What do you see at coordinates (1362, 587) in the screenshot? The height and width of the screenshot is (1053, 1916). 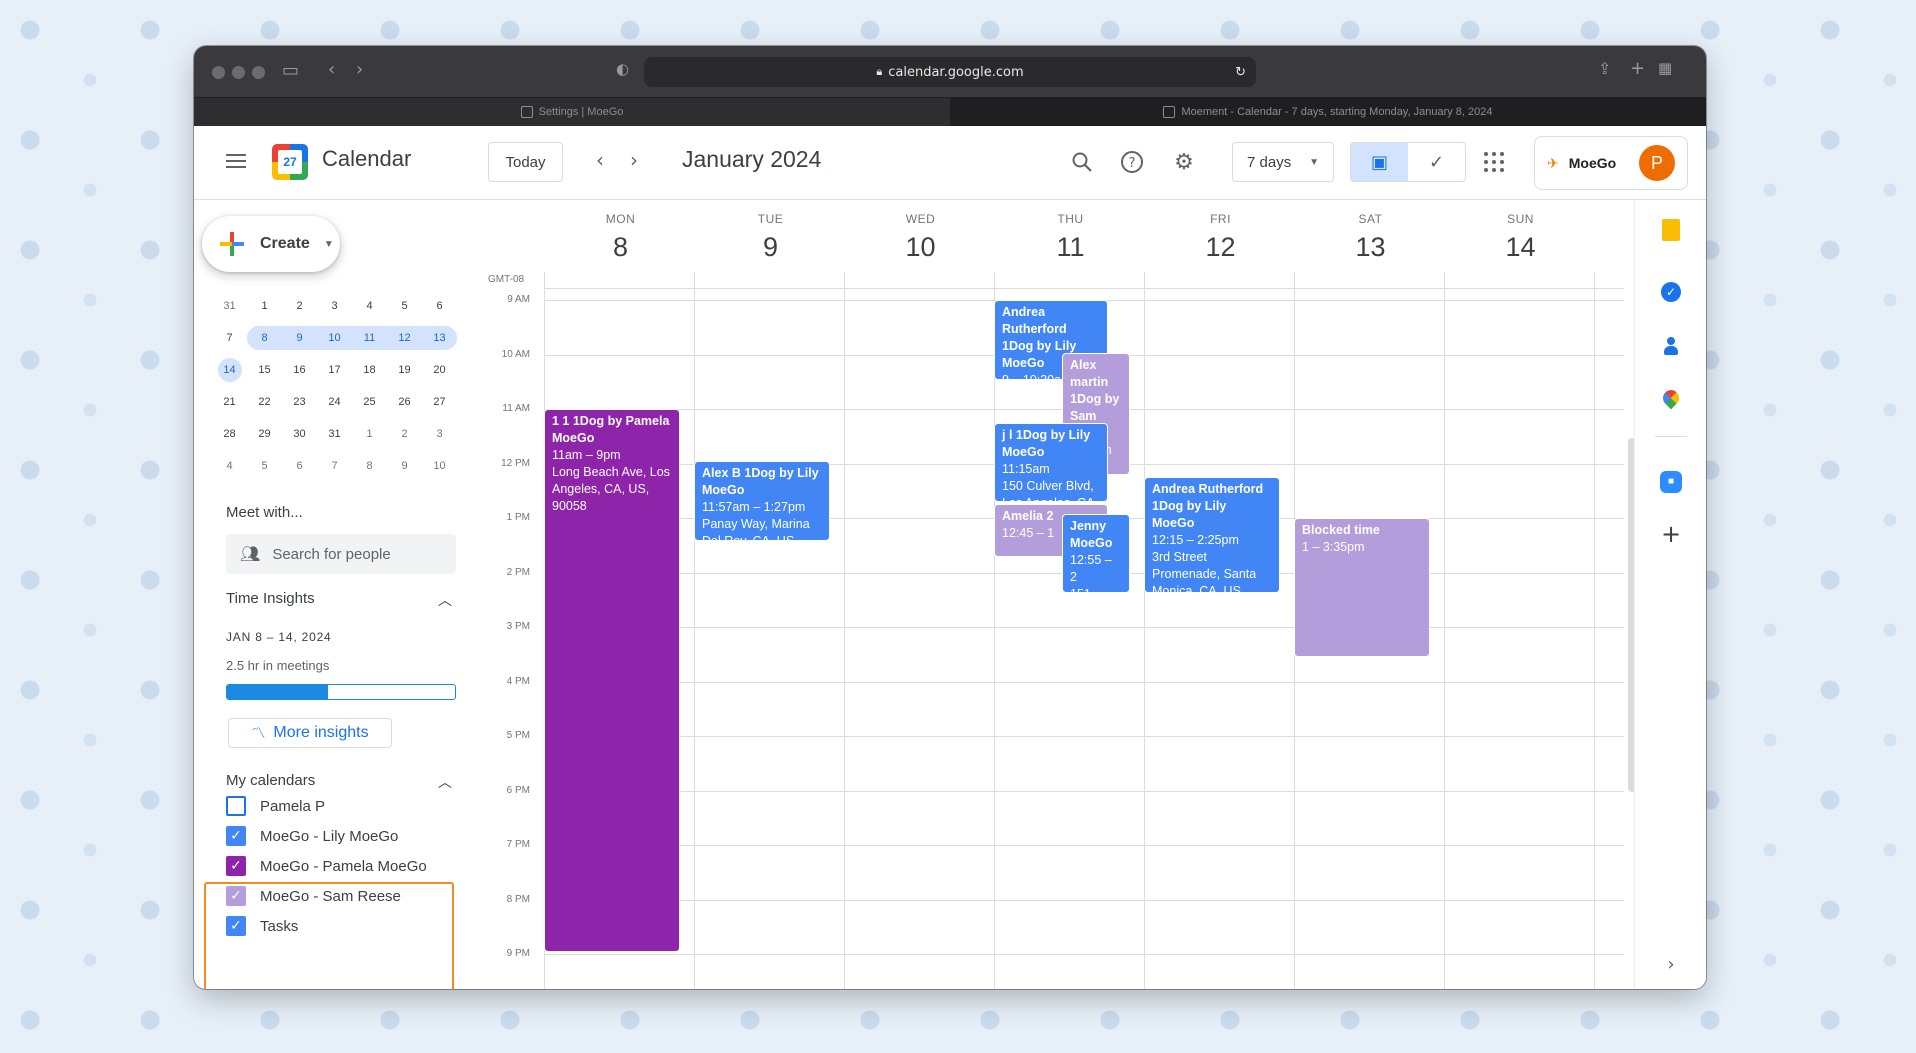 I see `calendar-event: Blocked time 1 – 3:35pm` at bounding box center [1362, 587].